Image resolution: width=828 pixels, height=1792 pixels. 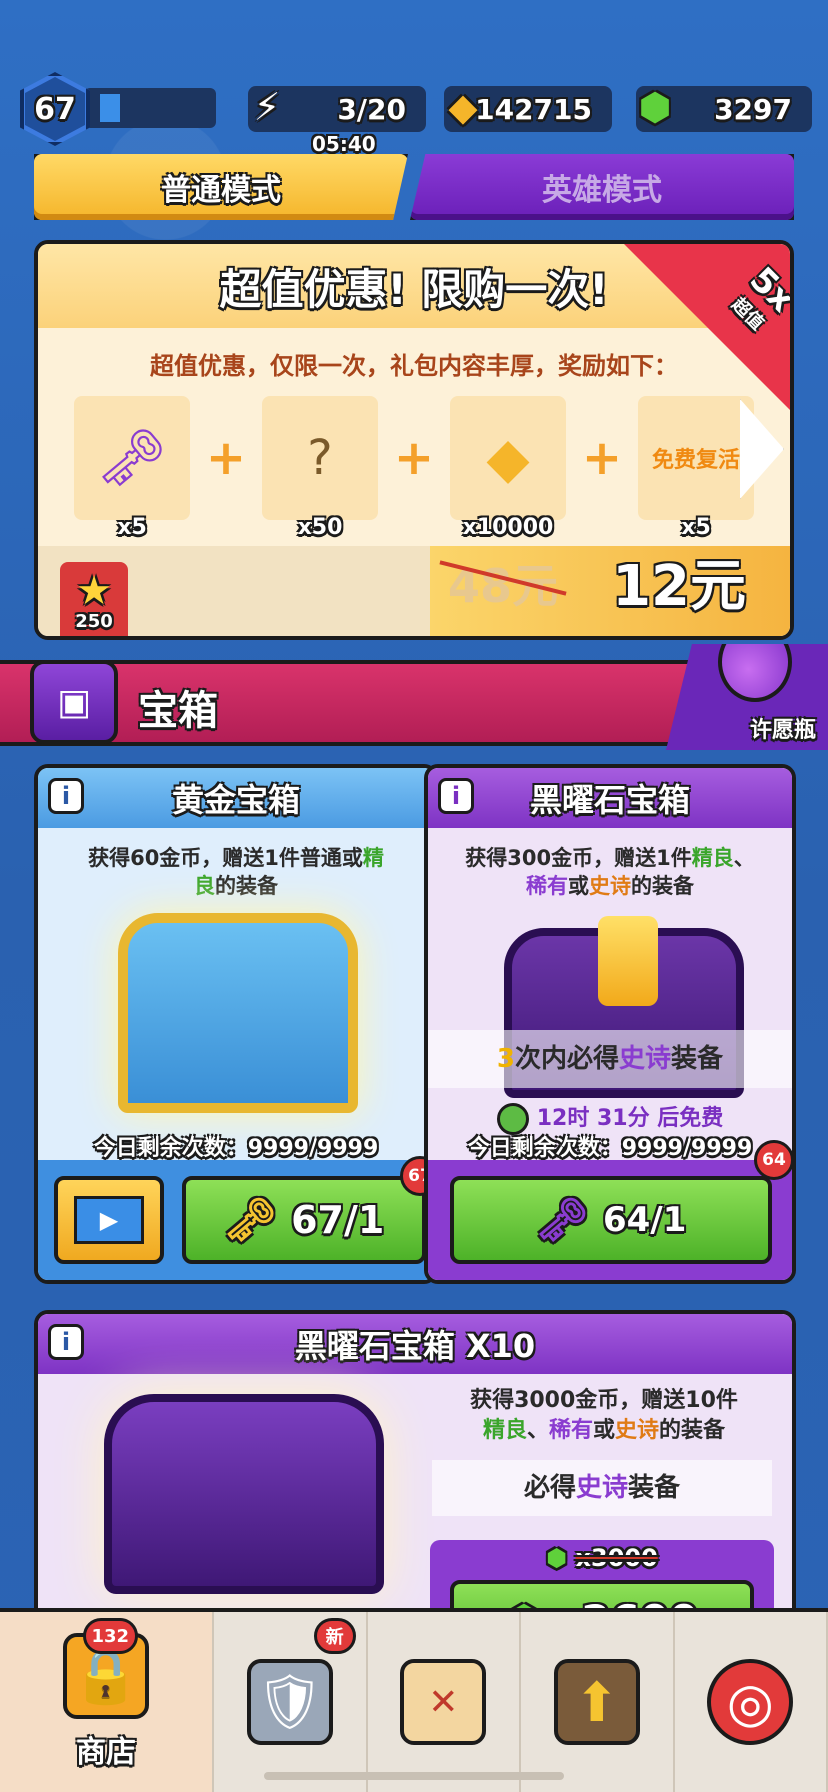 I want to click on x10-old-price-text: x3000, so click(x=616, y=1558).